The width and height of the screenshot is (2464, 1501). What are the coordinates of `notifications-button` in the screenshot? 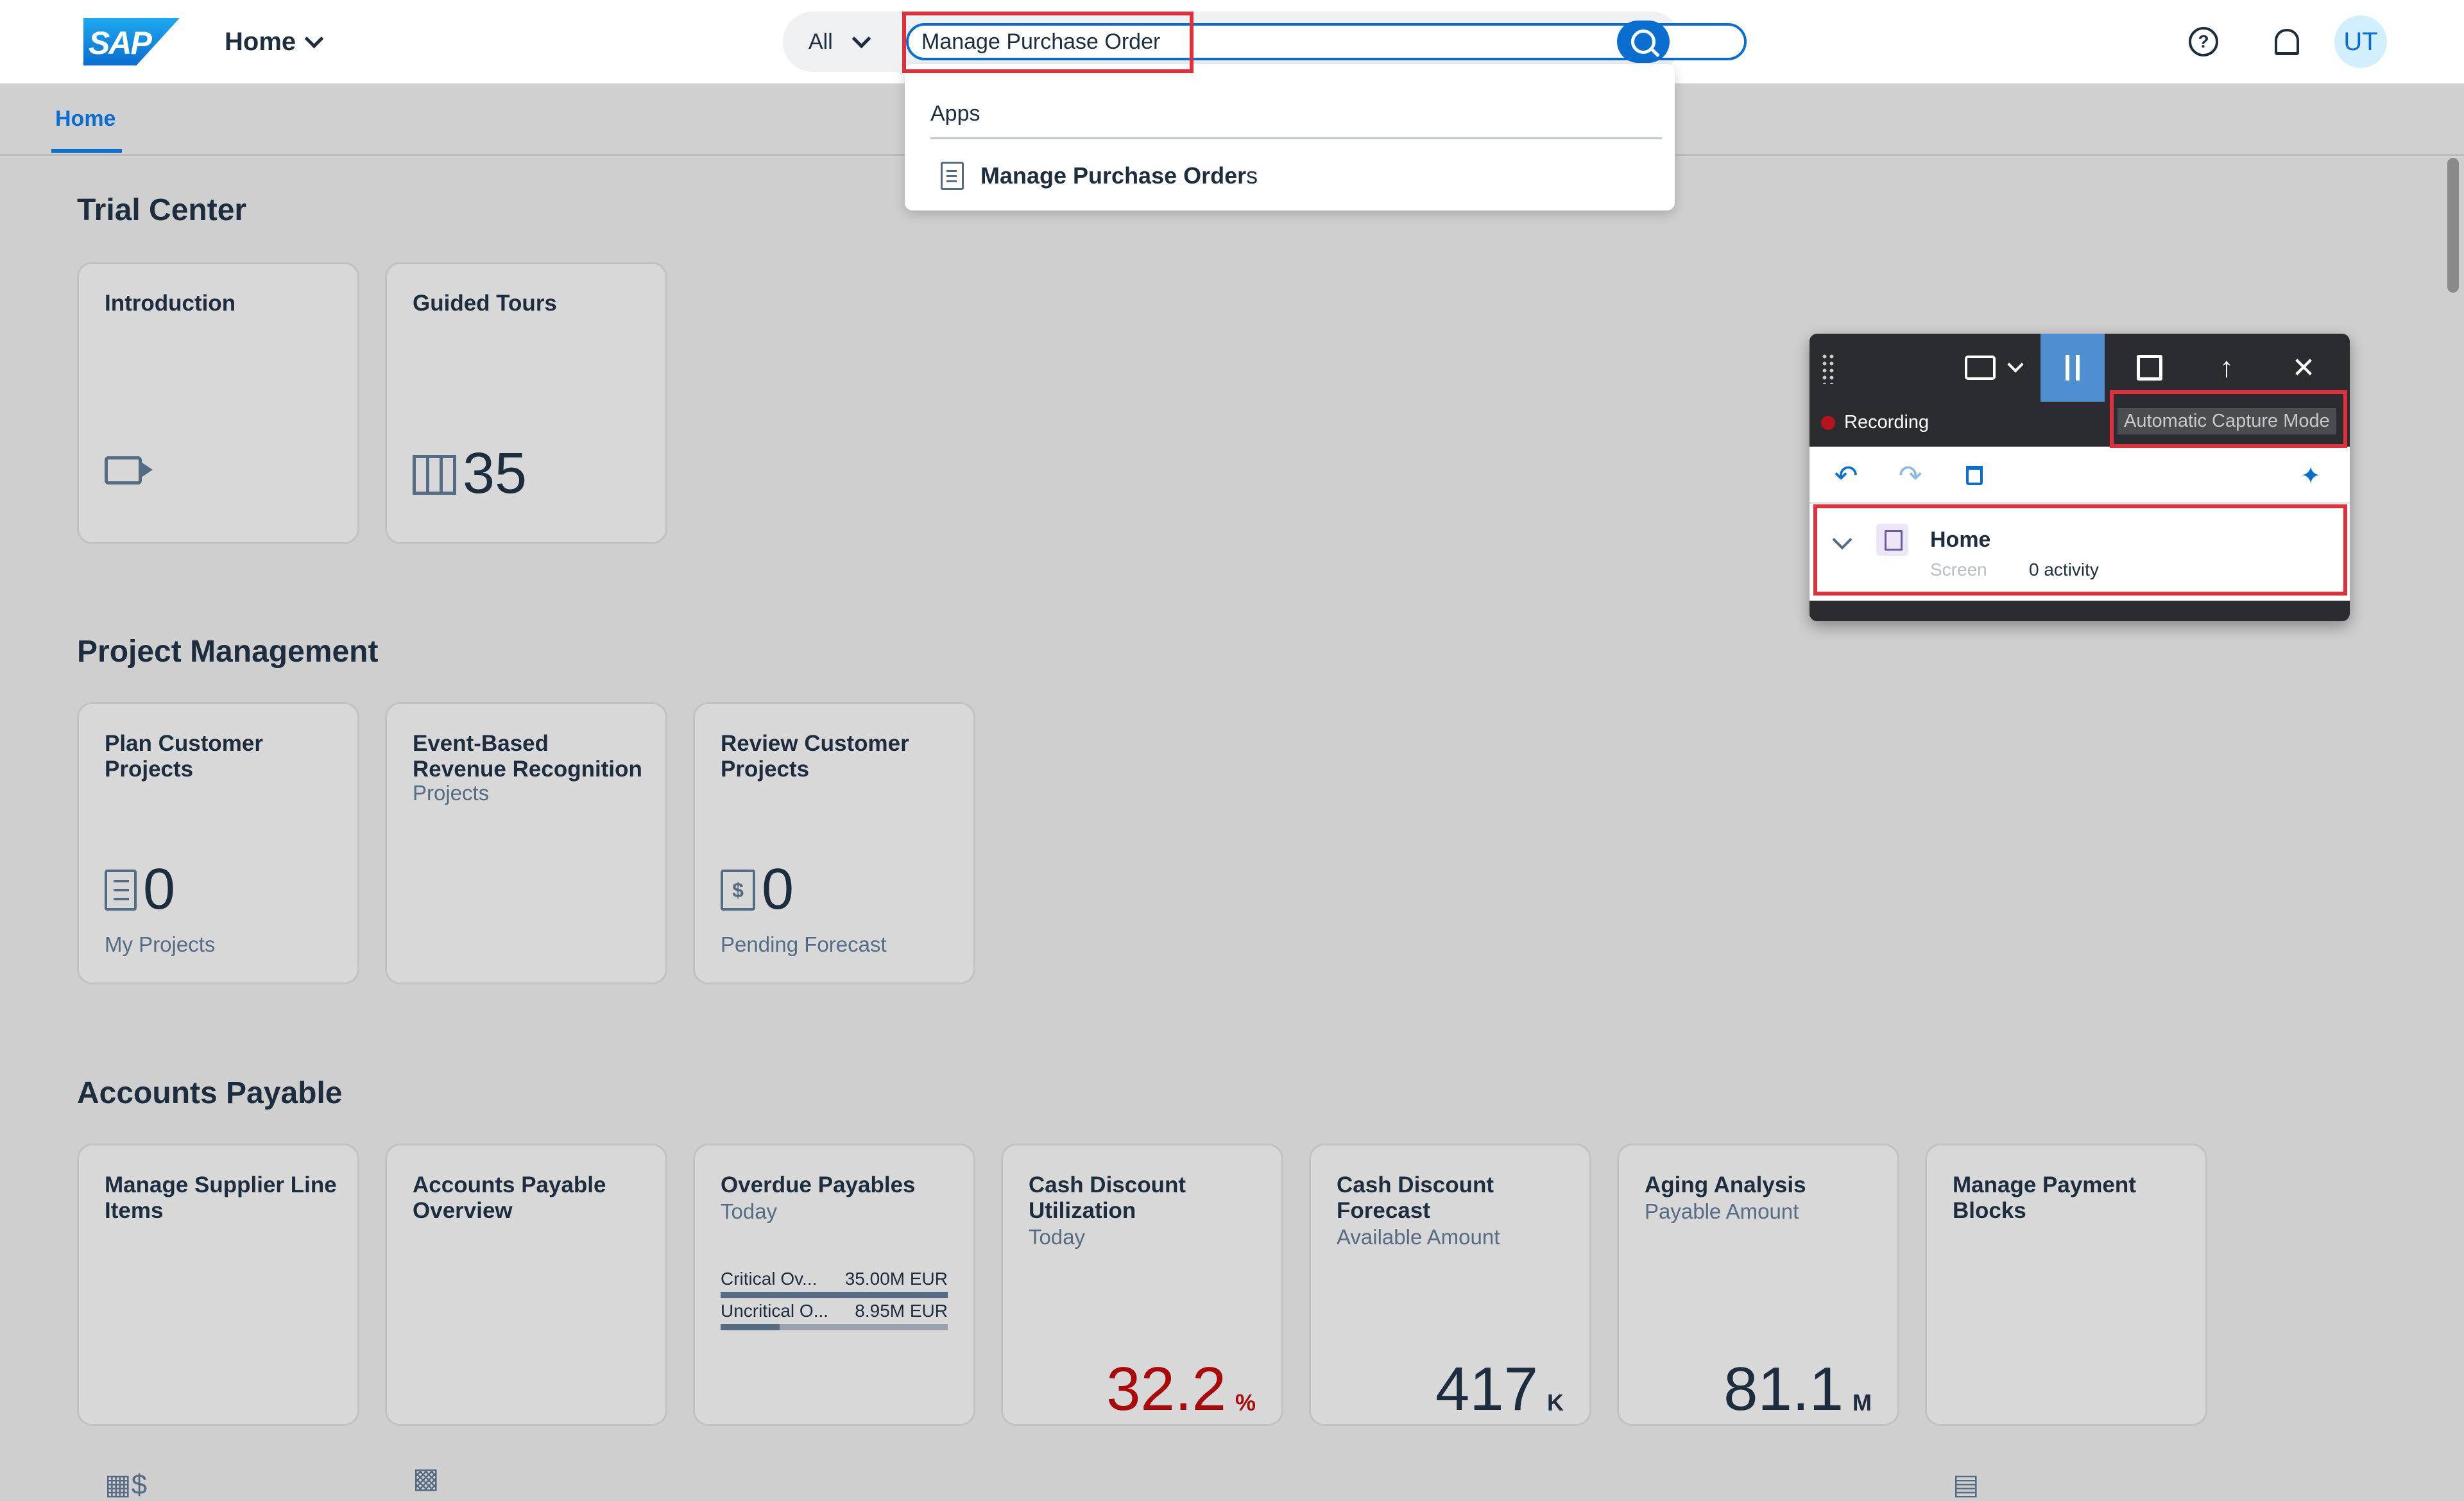 It's located at (2287, 41).